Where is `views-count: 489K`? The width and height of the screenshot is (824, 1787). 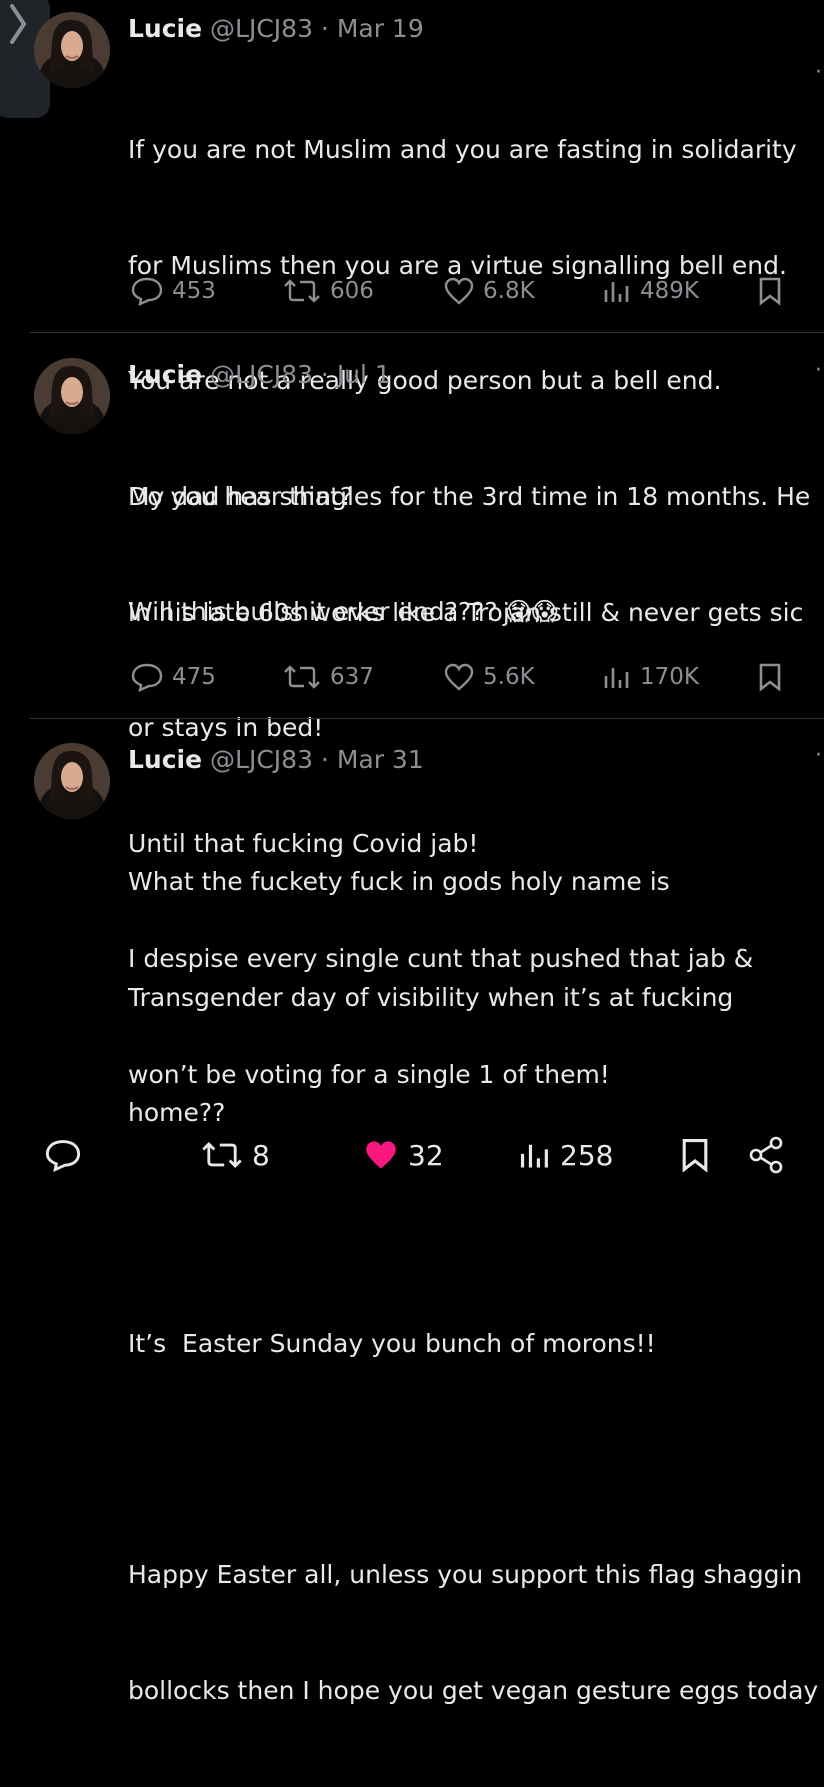 views-count: 489K is located at coordinates (669, 291).